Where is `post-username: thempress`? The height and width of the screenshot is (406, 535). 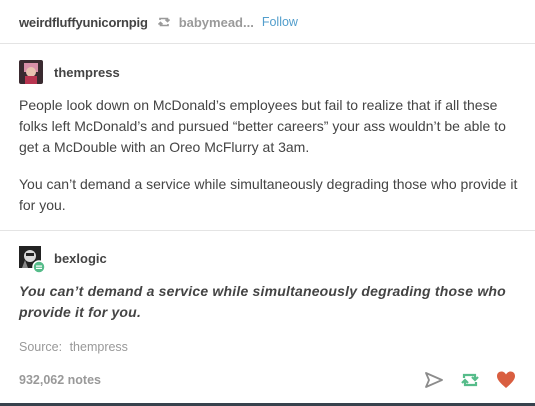
post-username: thempress is located at coordinates (87, 72).